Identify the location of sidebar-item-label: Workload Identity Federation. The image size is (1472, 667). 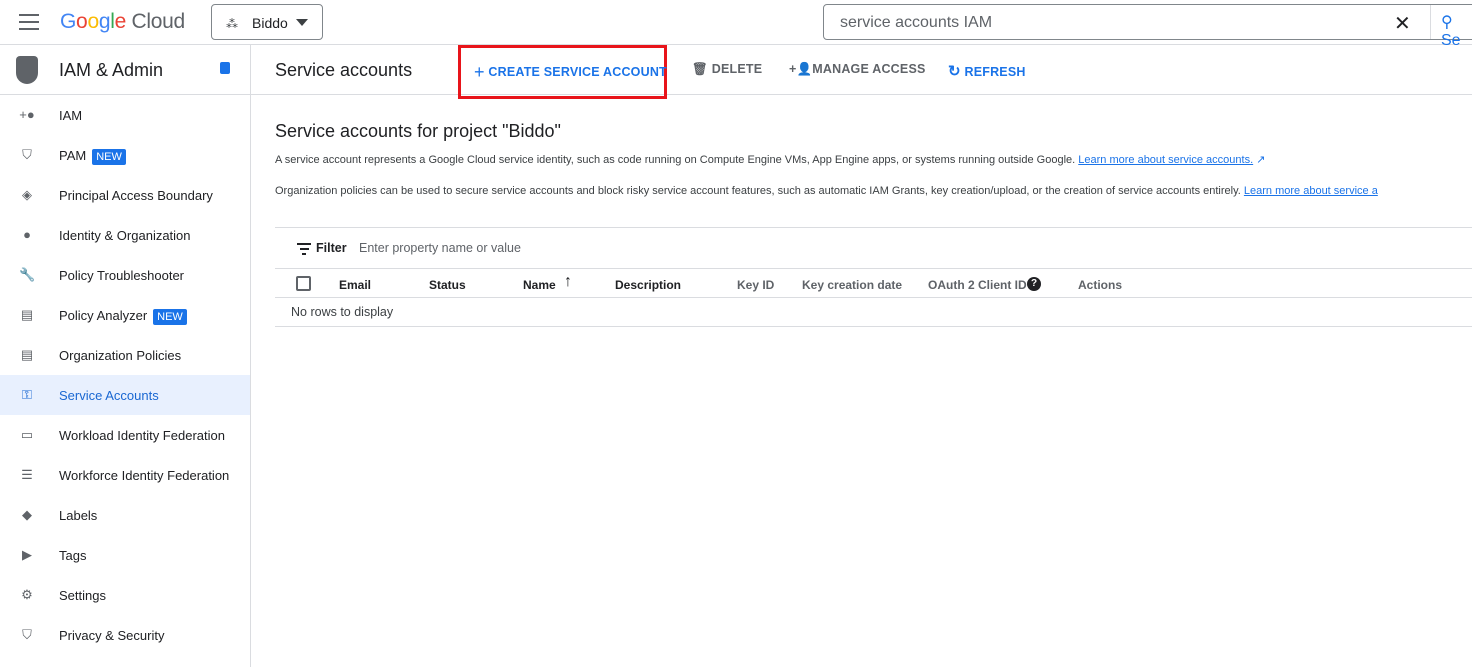
(142, 435).